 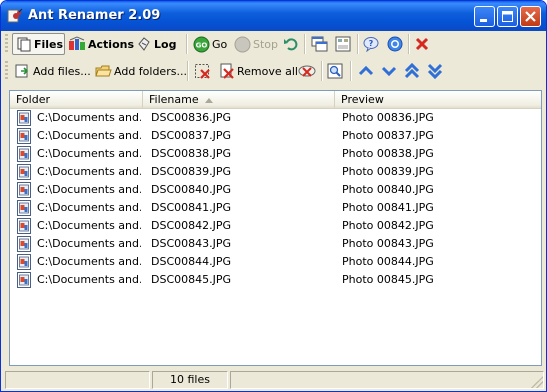 What do you see at coordinates (220, 44) in the screenshot?
I see `go-label: Go` at bounding box center [220, 44].